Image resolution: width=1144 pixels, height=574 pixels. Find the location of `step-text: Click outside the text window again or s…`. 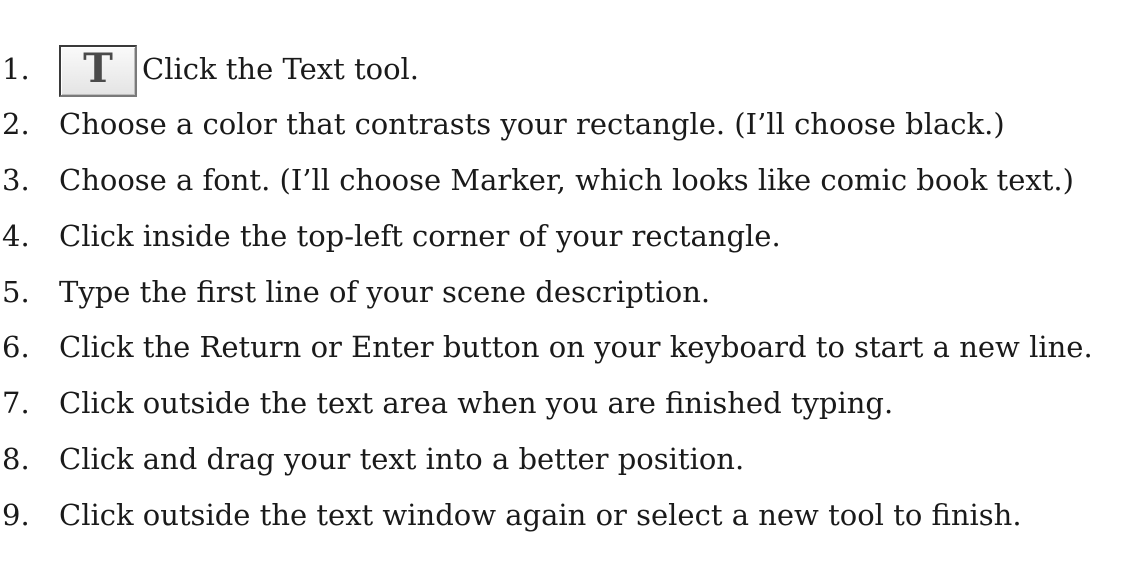

step-text: Click outside the text window again or s… is located at coordinates (540, 515).